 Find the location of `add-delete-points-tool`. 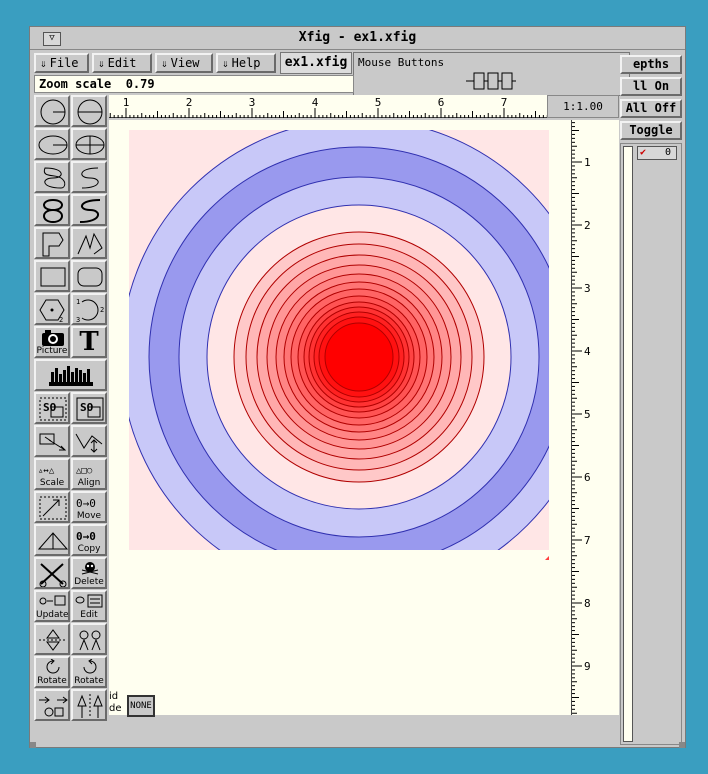

add-delete-points-tool is located at coordinates (89, 441).